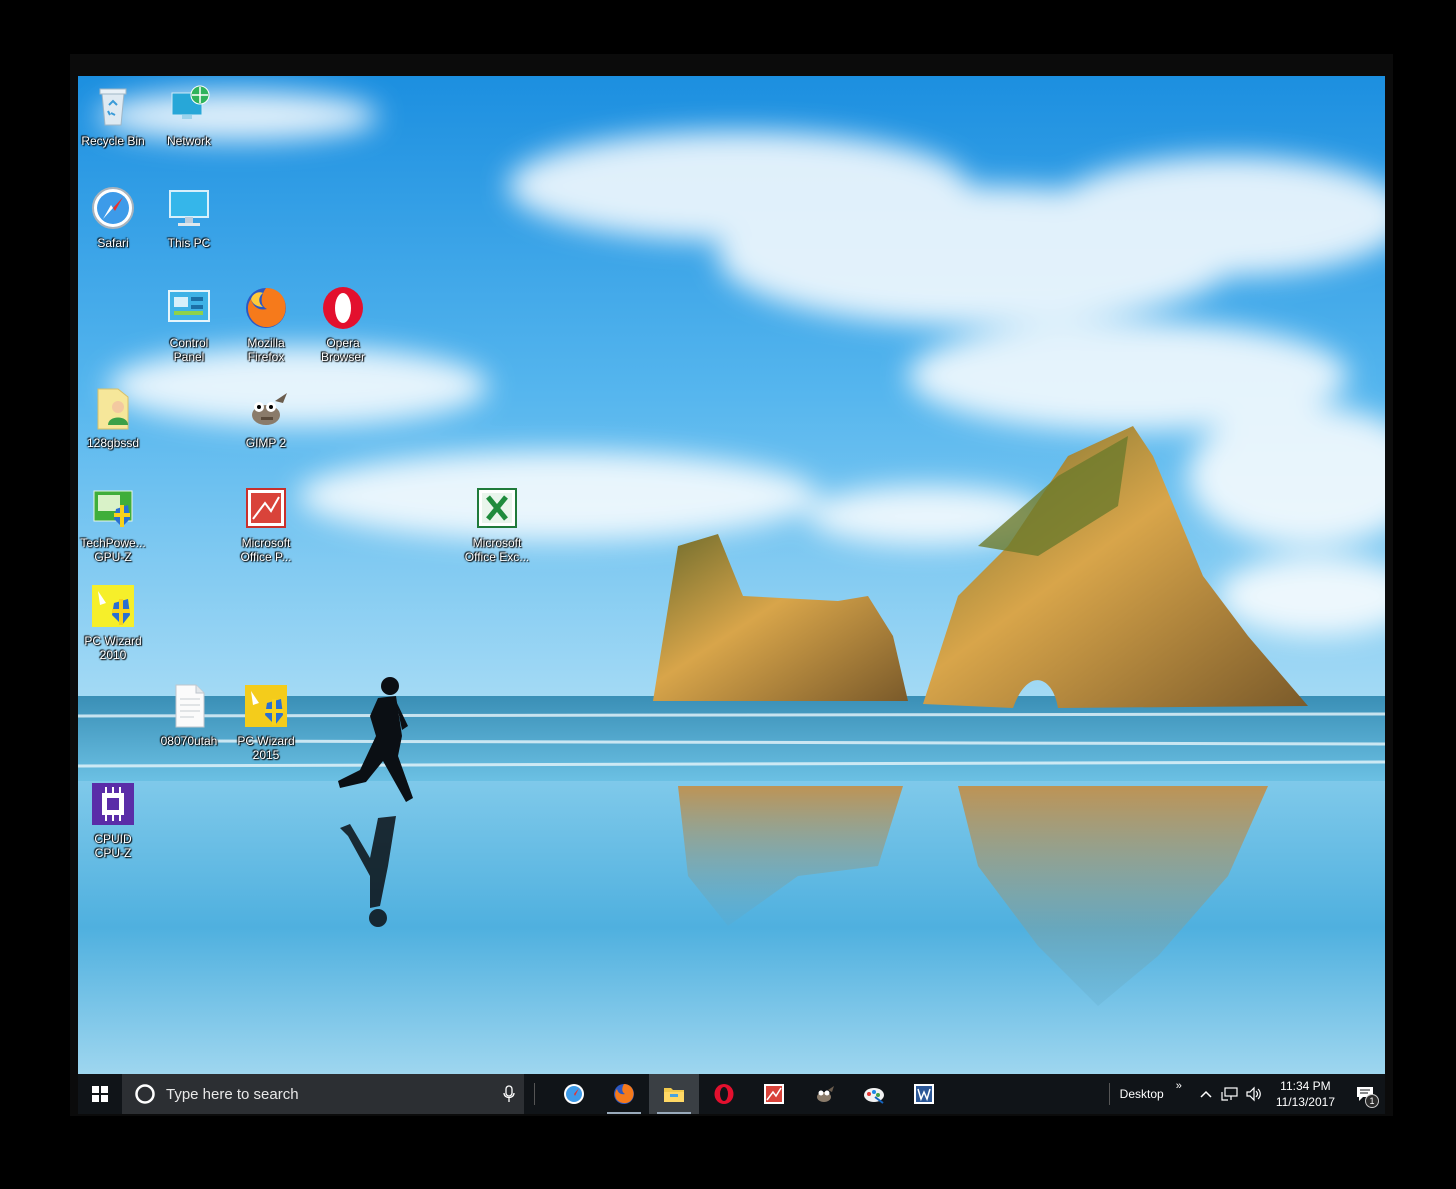 The width and height of the screenshot is (1456, 1189). I want to click on desktop-icon-08070utah: 08070utah, so click(189, 714).